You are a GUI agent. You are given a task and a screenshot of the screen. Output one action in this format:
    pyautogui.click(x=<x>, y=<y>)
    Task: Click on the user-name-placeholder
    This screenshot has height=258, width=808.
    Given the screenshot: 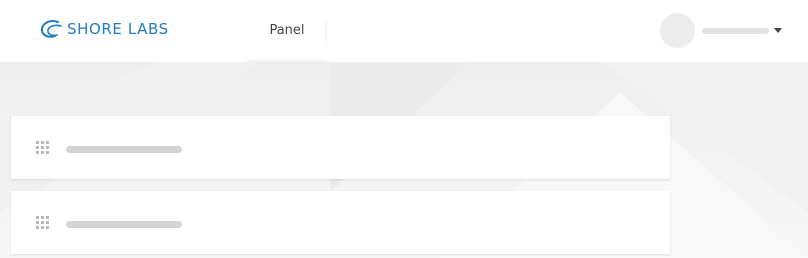 What is the action you would take?
    pyautogui.click(x=735, y=31)
    